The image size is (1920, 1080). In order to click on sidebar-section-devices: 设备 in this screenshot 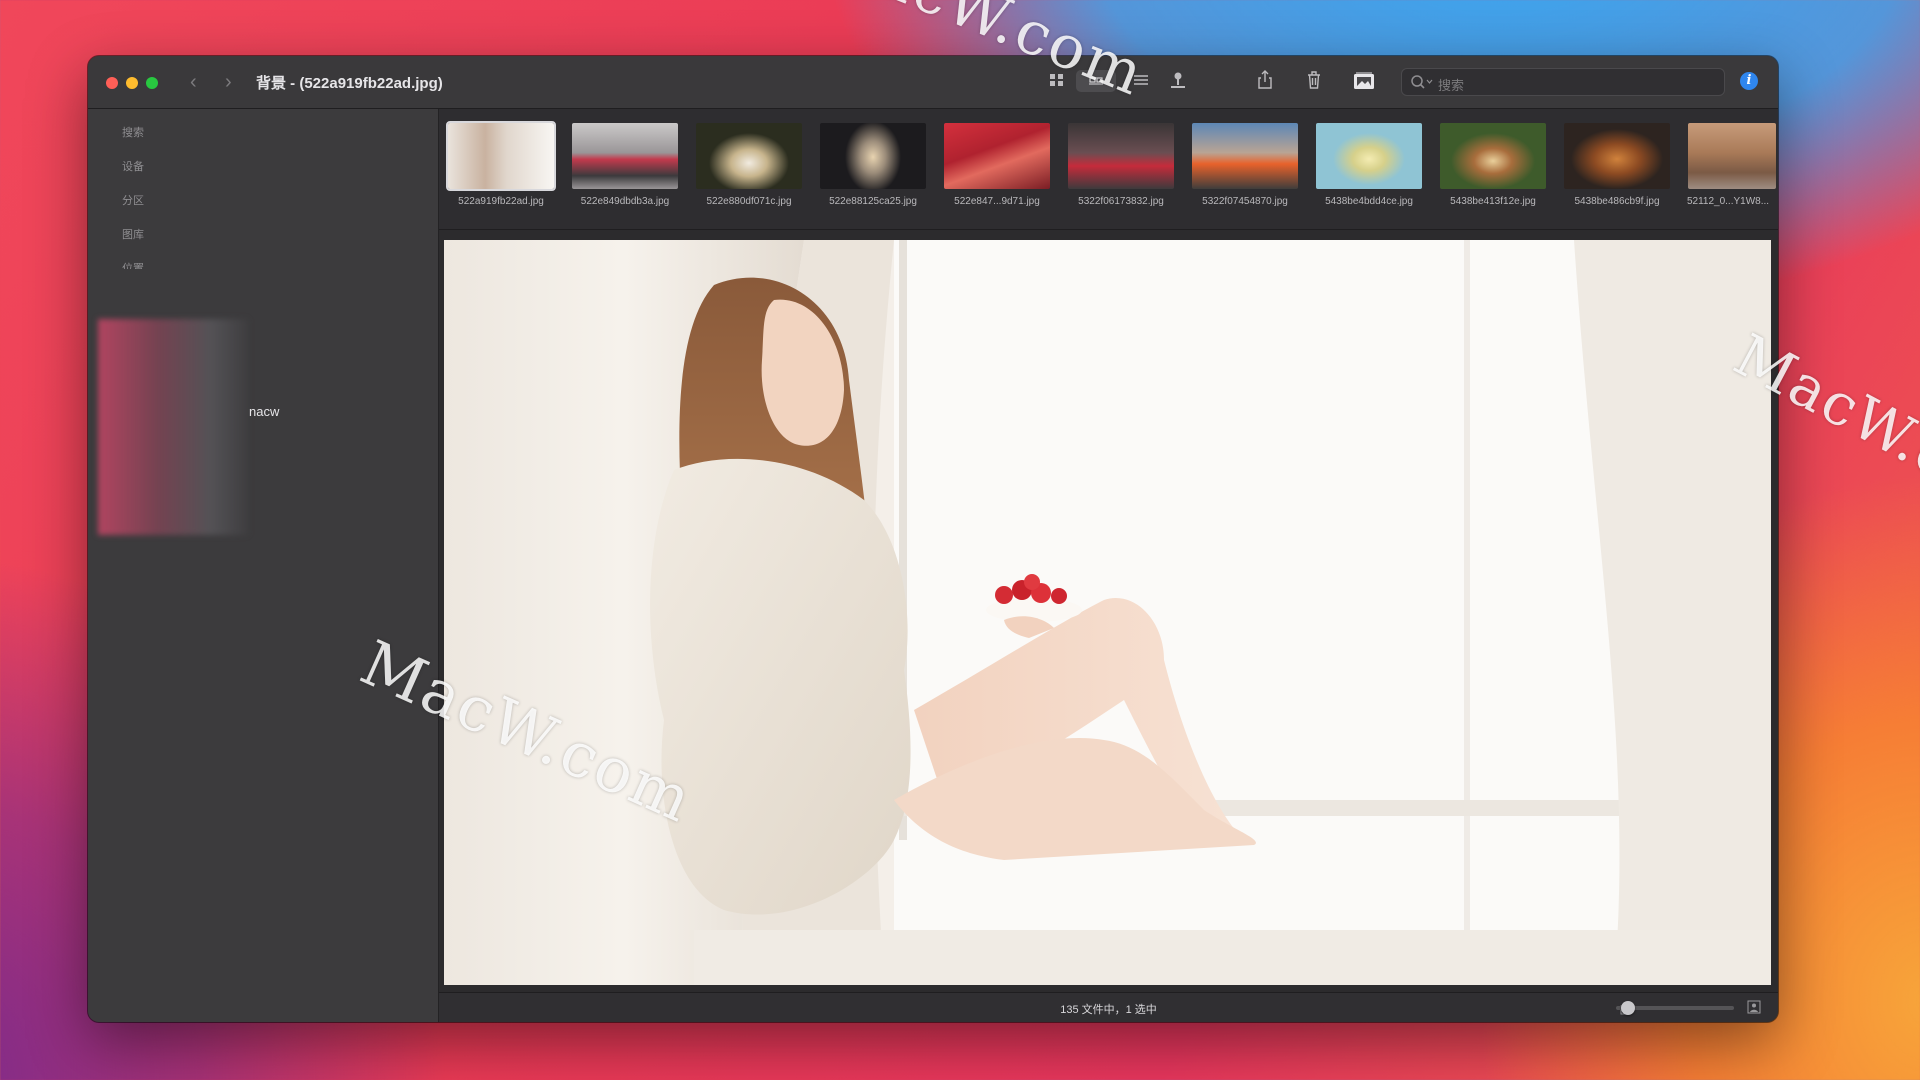, I will do `click(133, 166)`.